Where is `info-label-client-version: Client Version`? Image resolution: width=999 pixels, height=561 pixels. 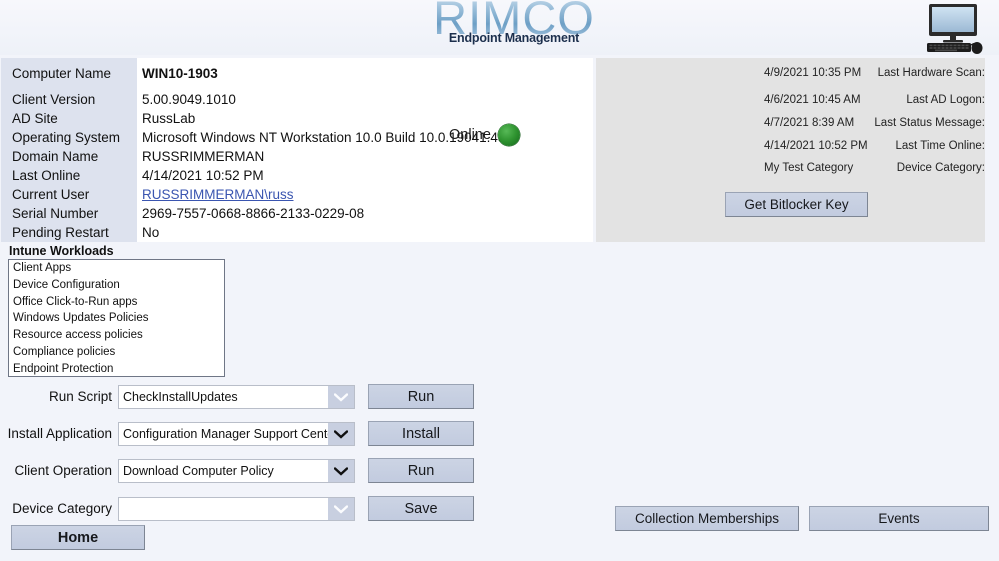
info-label-client-version: Client Version is located at coordinates (54, 99).